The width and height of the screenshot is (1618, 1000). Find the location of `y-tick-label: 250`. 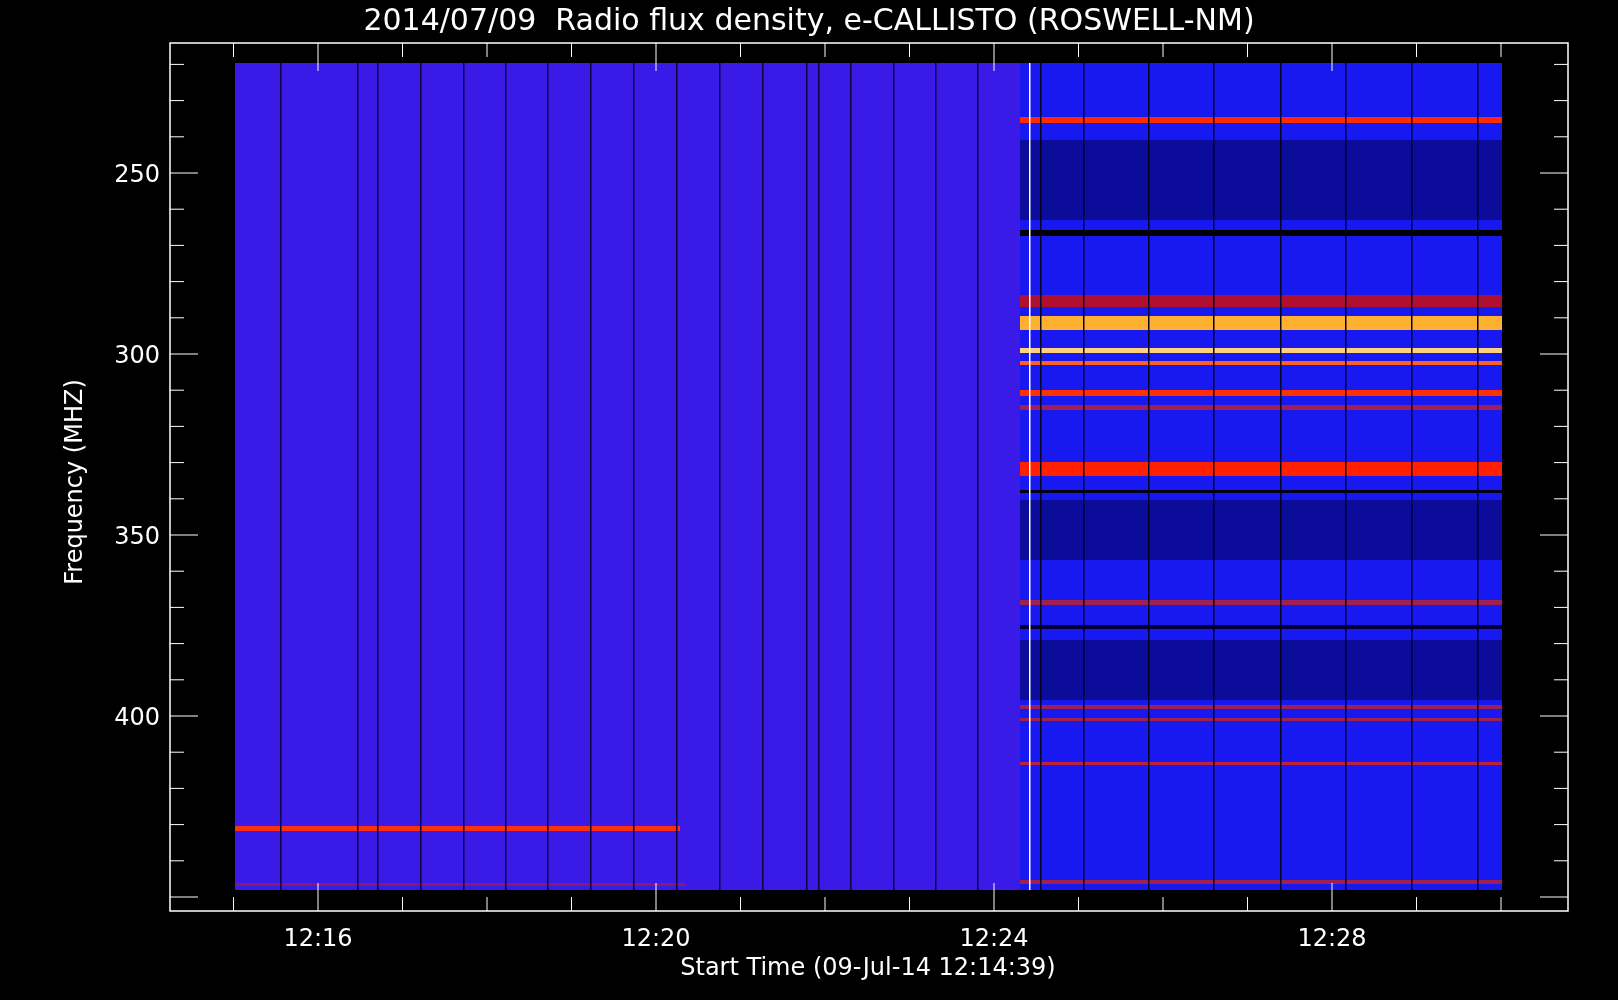

y-tick-label: 250 is located at coordinates (137, 174).